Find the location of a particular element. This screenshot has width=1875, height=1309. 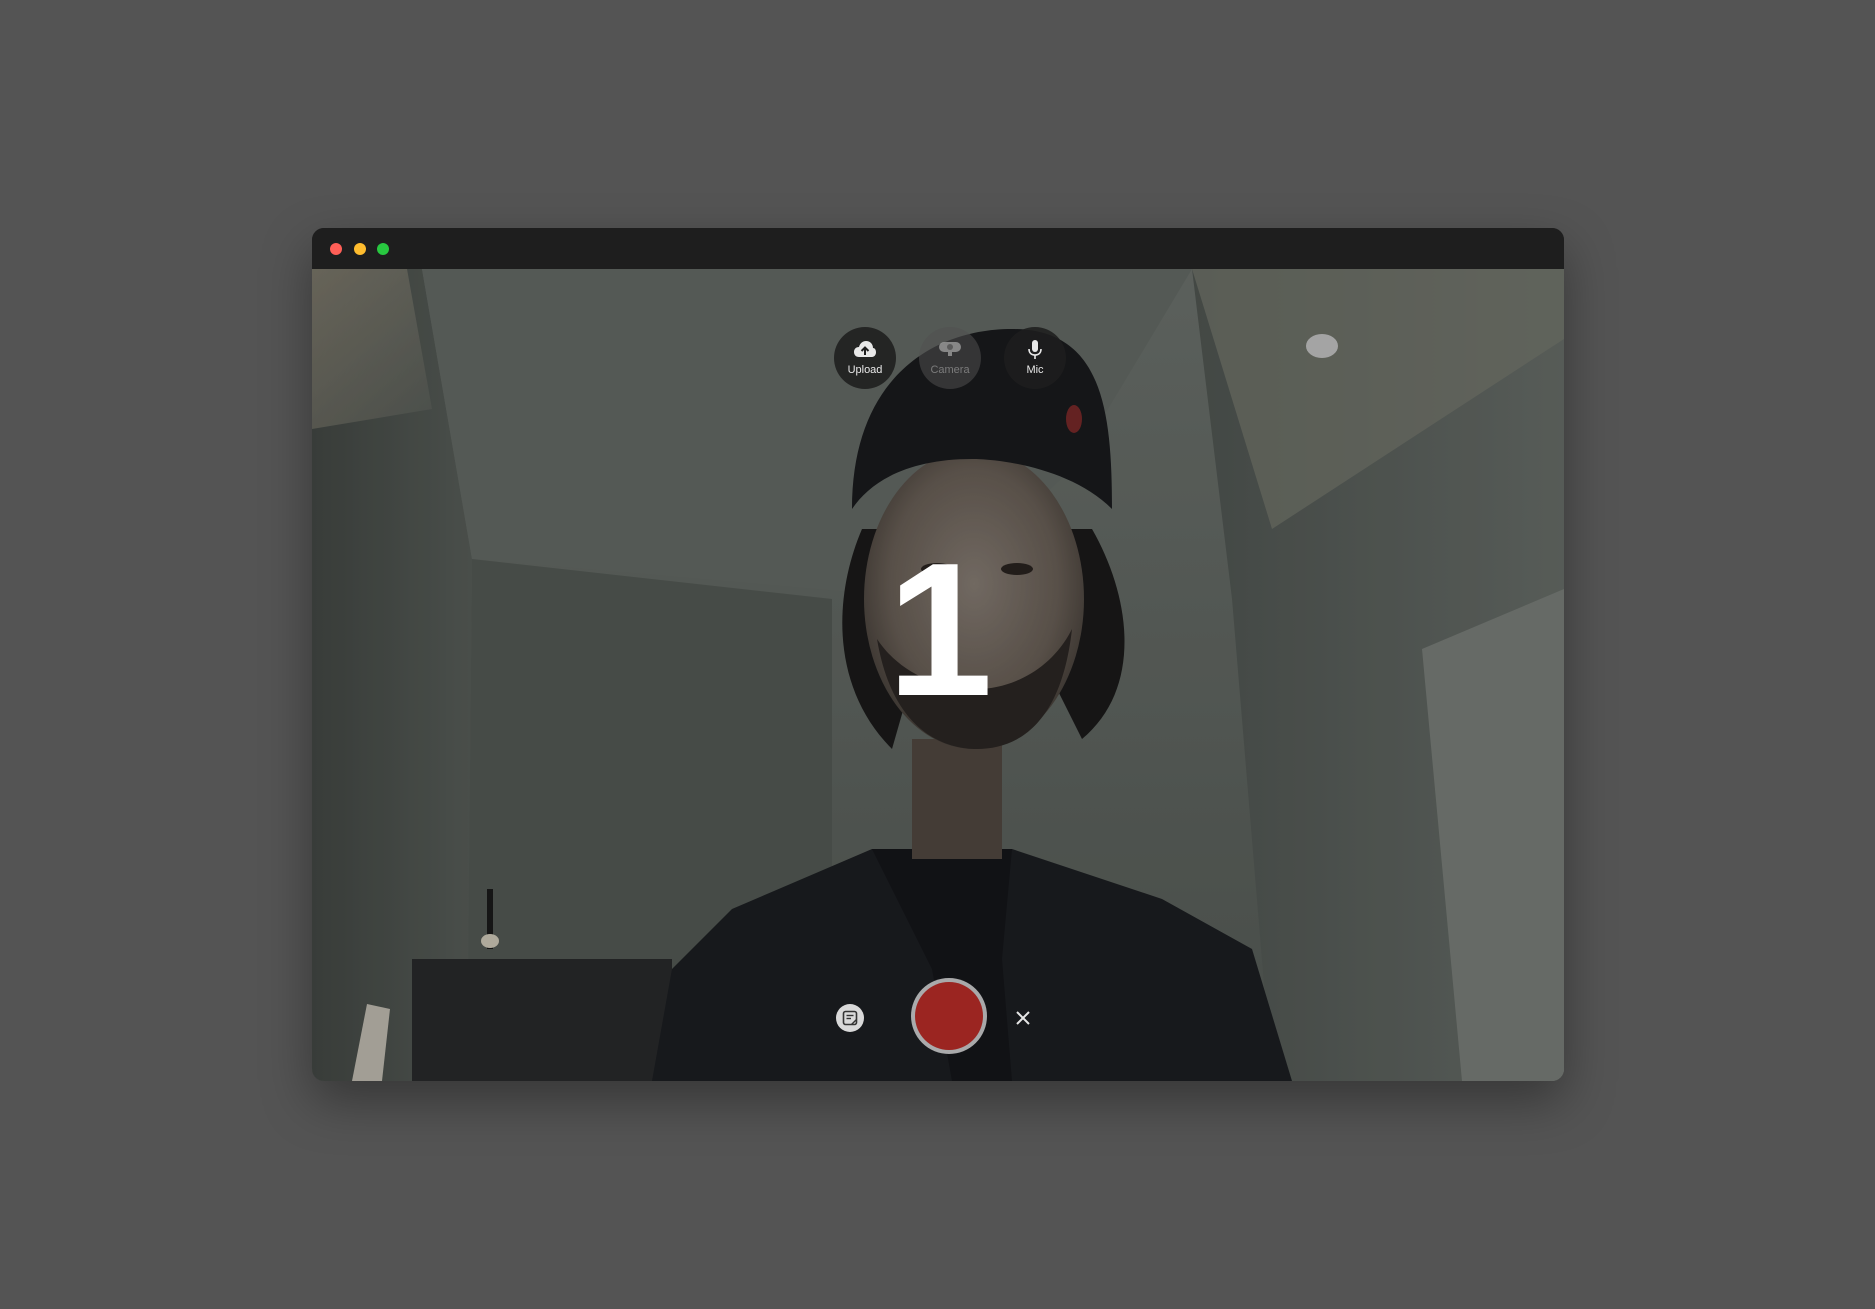

record-icon is located at coordinates (949, 1016).